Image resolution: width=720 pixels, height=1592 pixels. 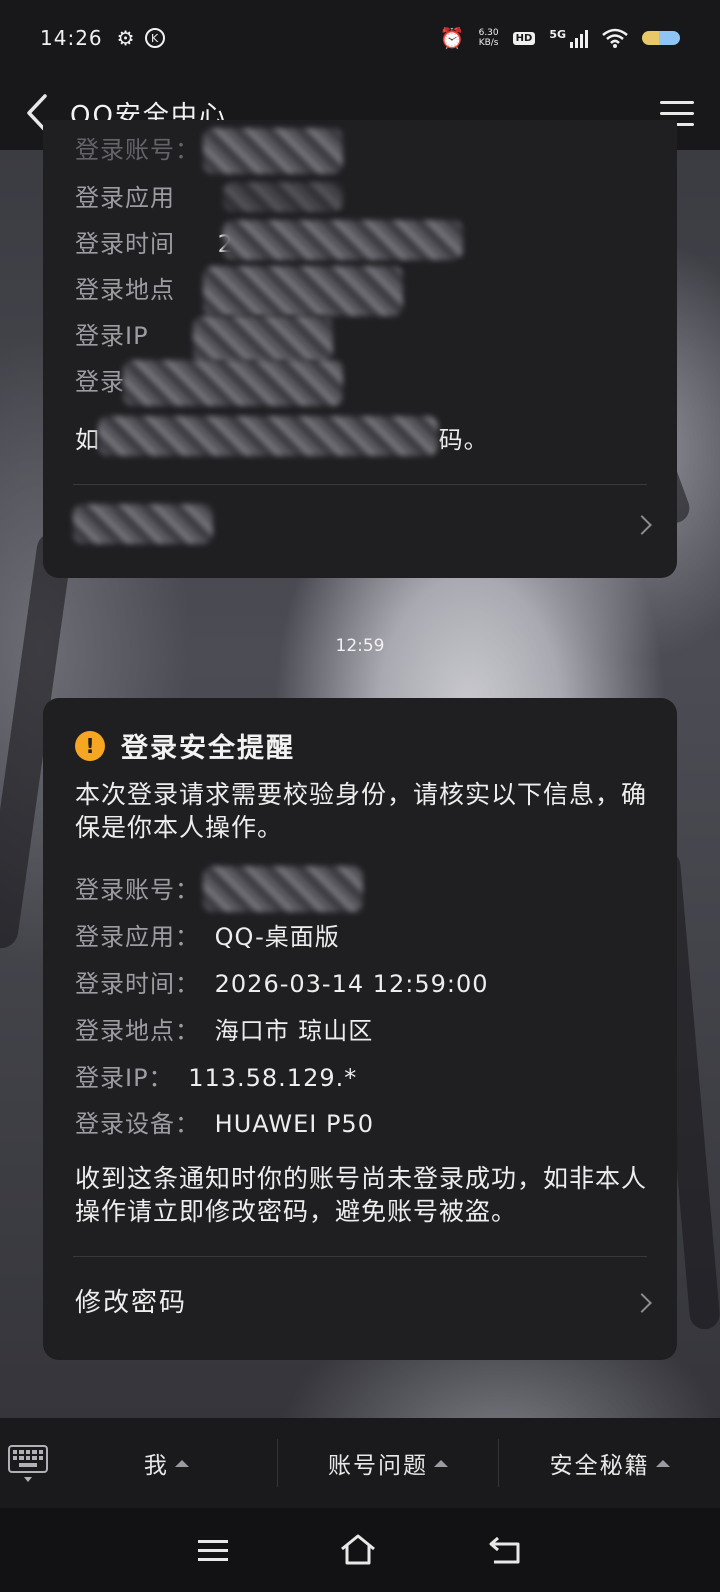 I want to click on alert-header: ! 登录安全提醒, so click(x=185, y=745).